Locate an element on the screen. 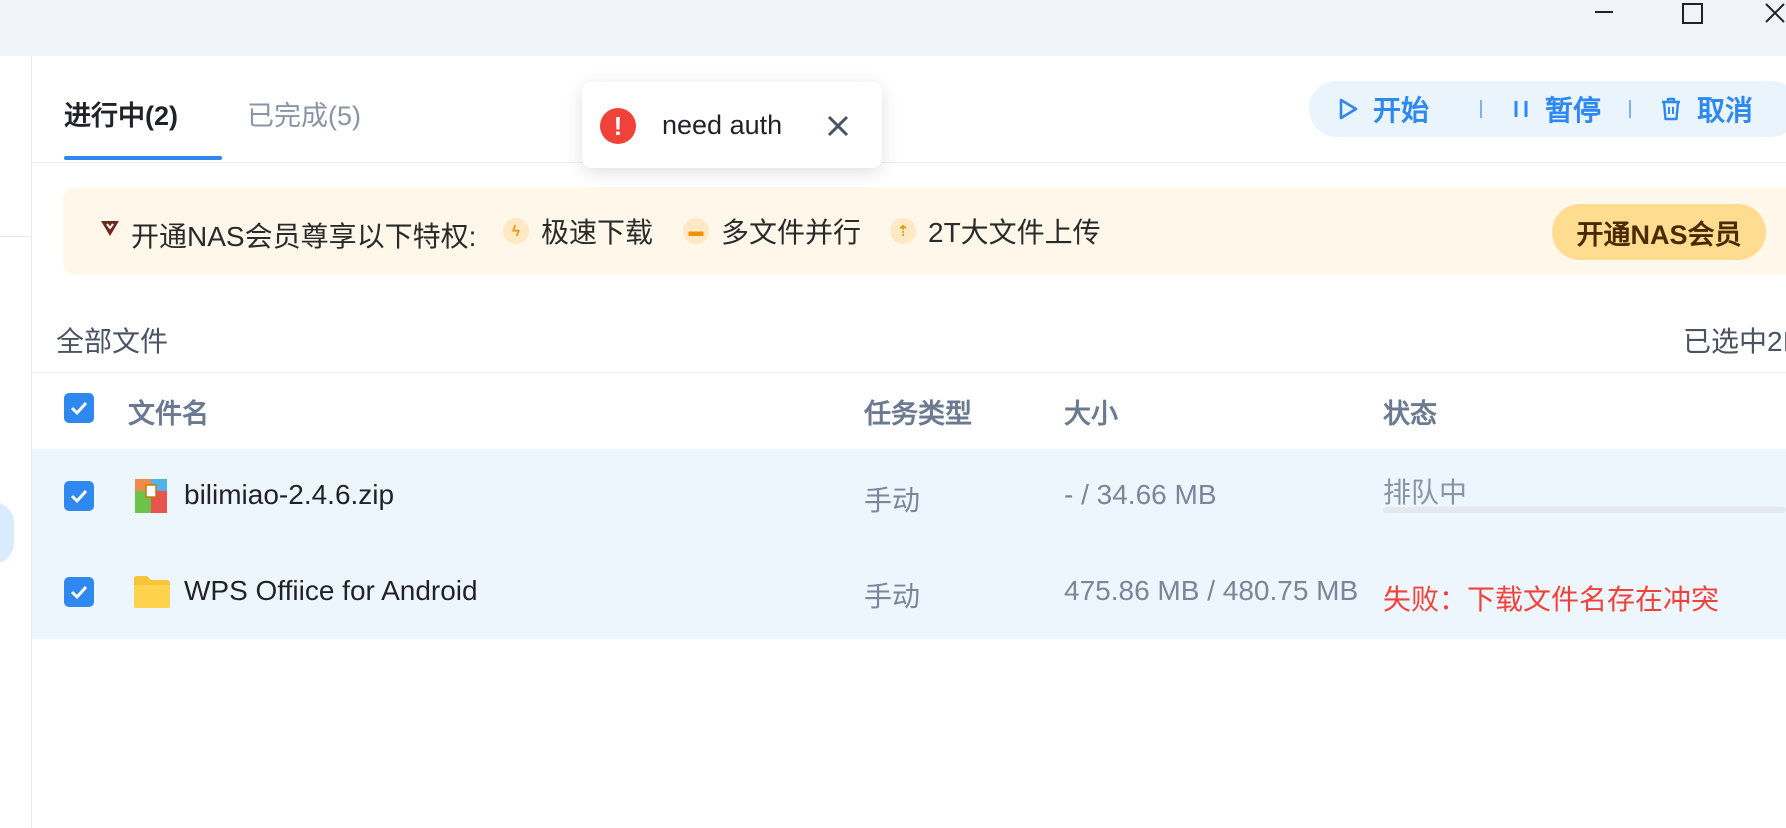 The image size is (1786, 828). folder-small-icon: ▬ is located at coordinates (696, 231).